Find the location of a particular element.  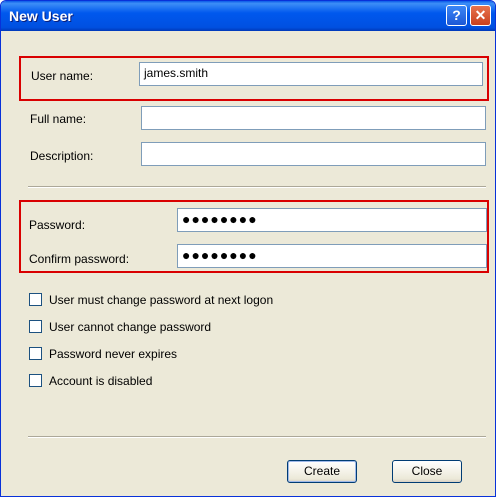

help-button: ? is located at coordinates (456, 15).